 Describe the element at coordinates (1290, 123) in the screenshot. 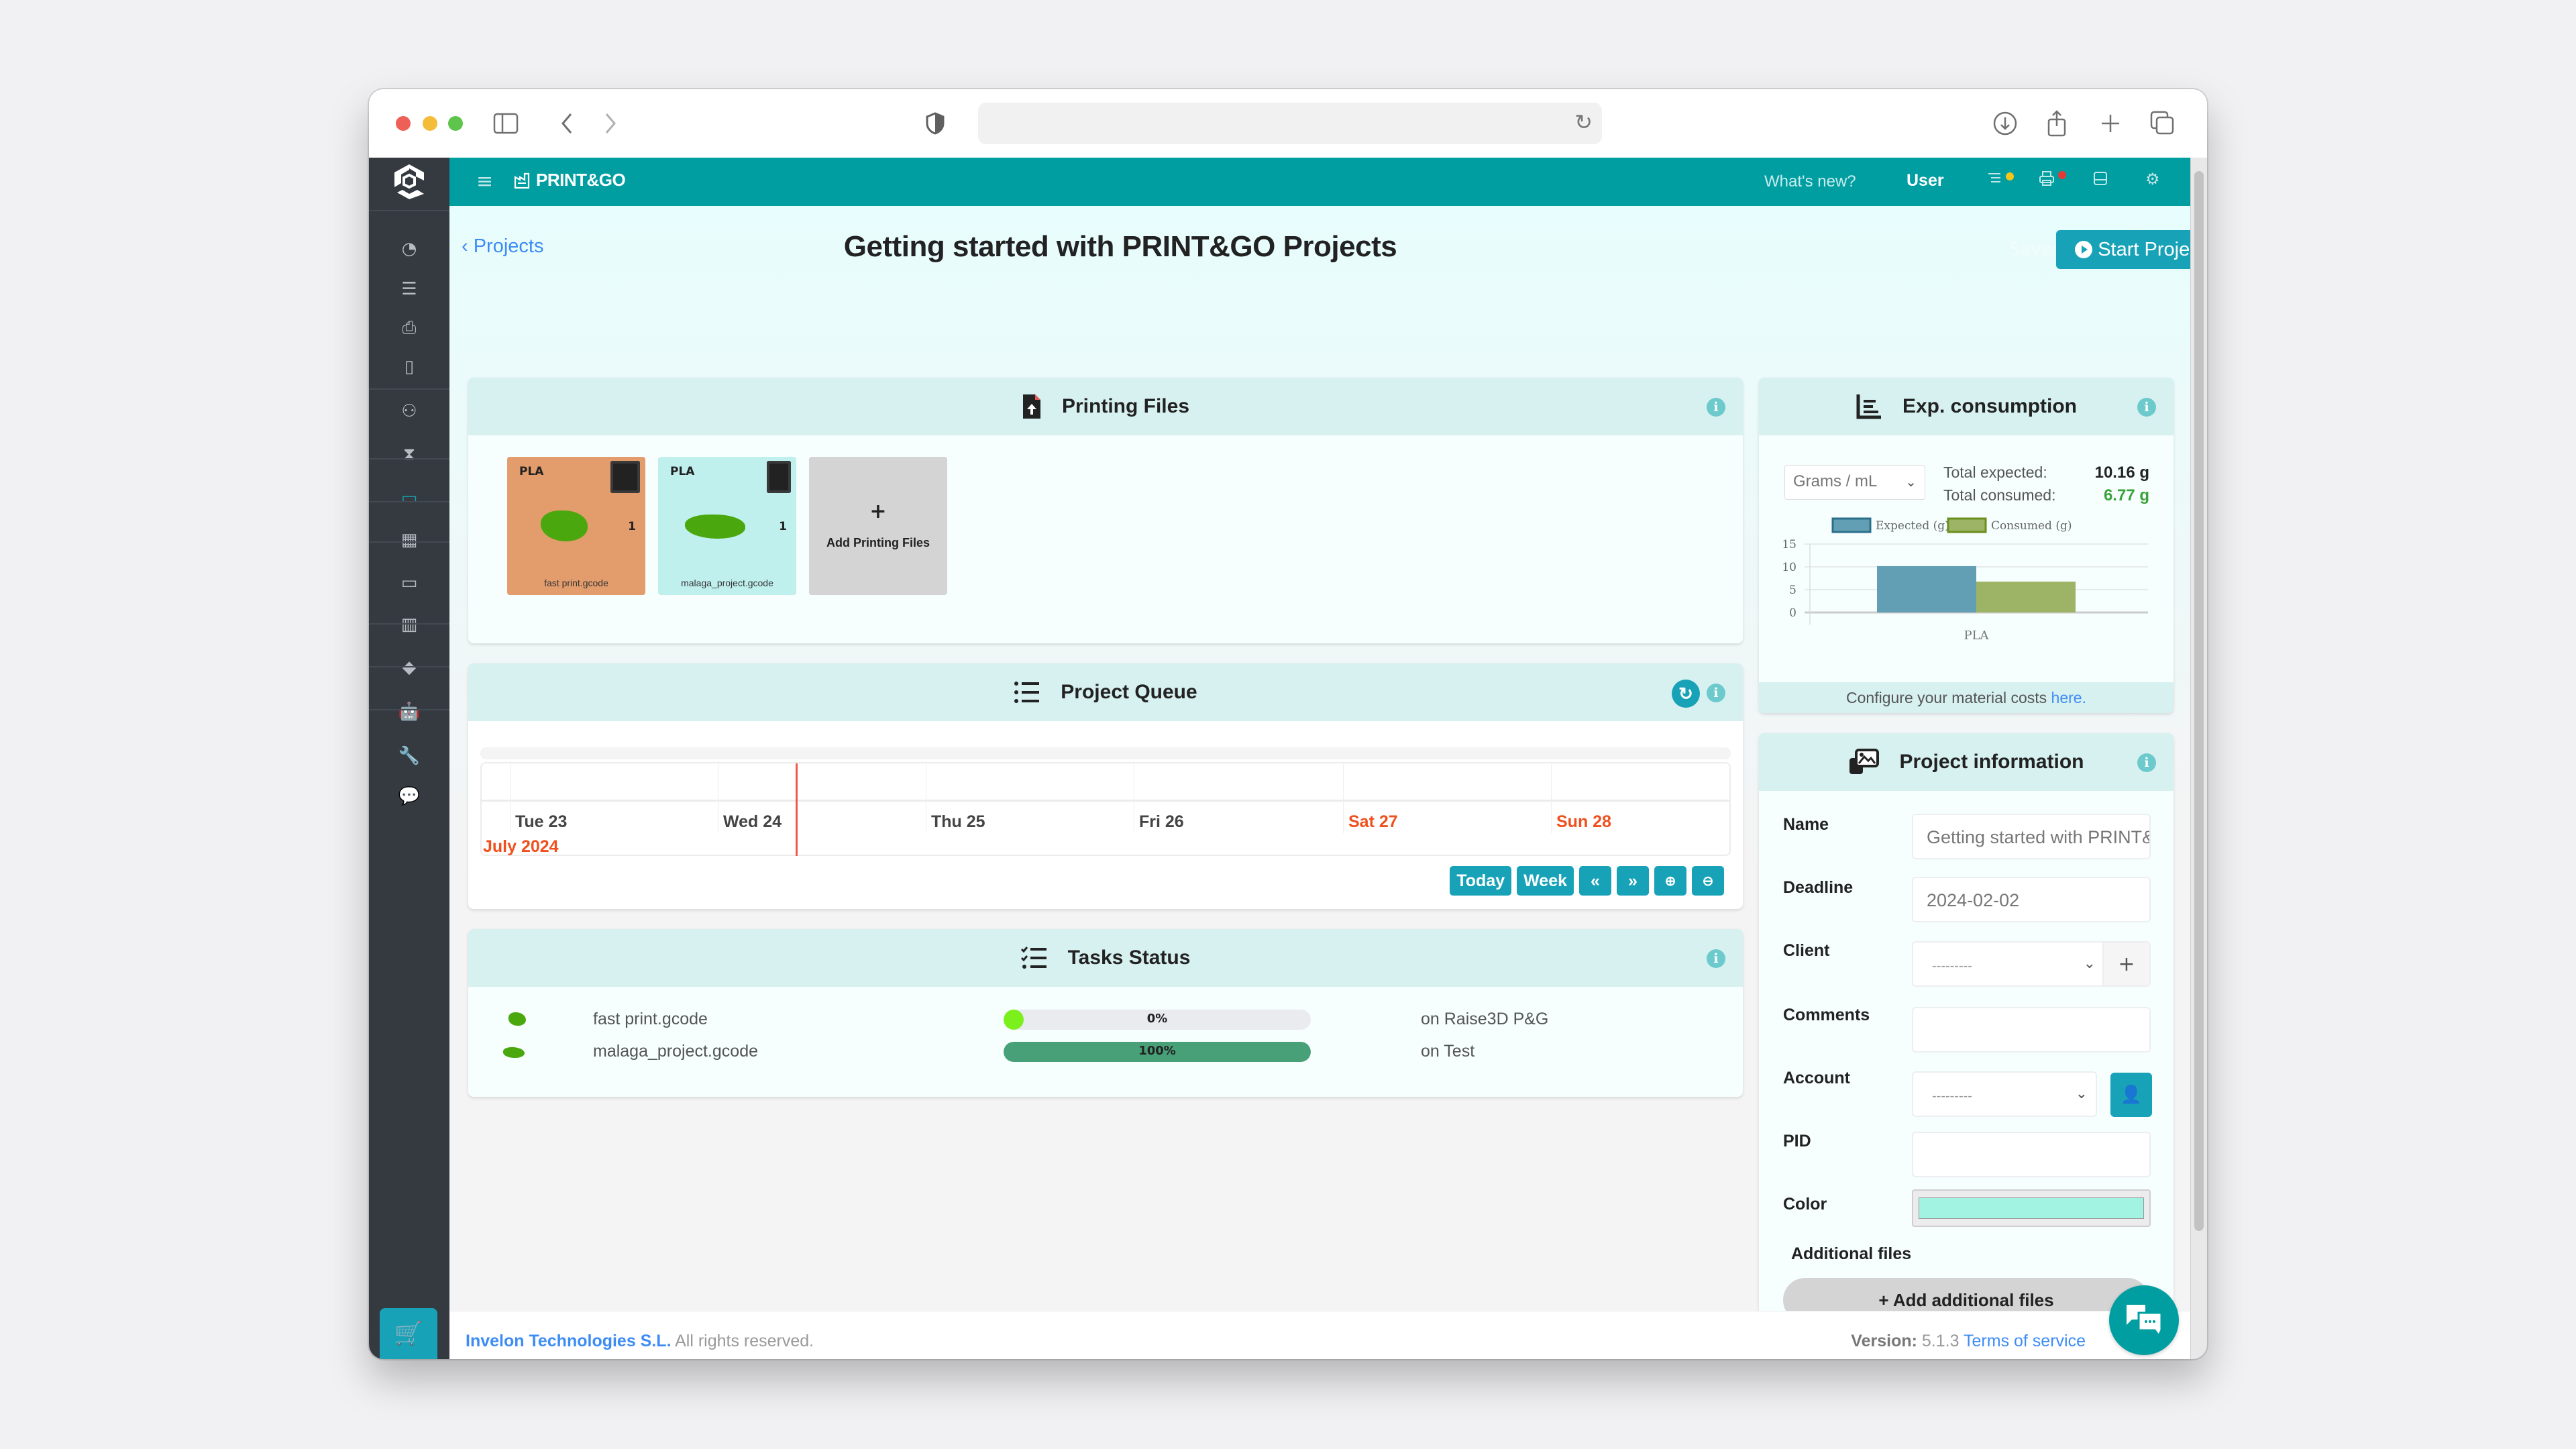

I see `address-bar: ↻` at that location.